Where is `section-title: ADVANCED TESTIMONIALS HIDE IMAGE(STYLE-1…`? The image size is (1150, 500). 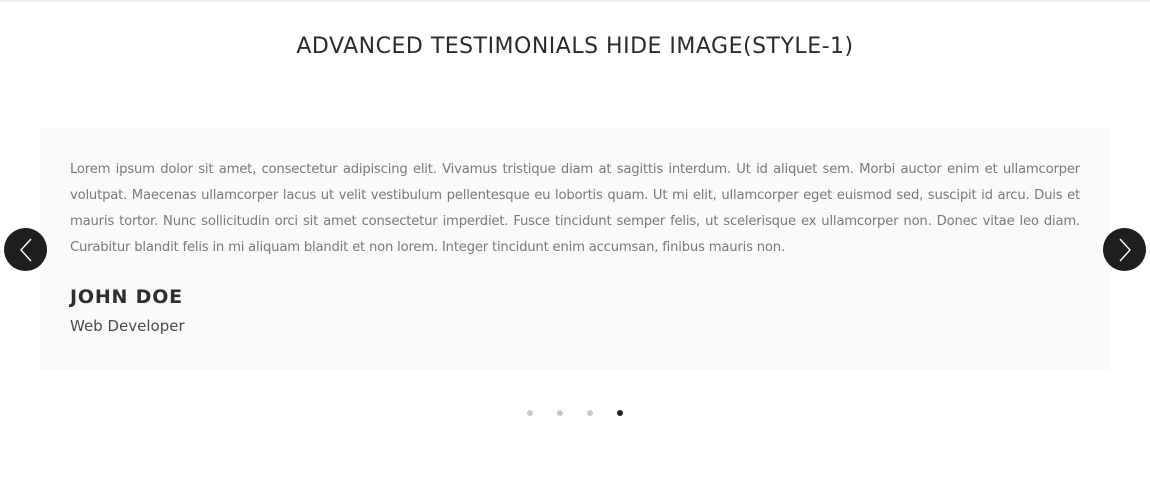 section-title: ADVANCED TESTIMONIALS HIDE IMAGE(STYLE-1… is located at coordinates (575, 46).